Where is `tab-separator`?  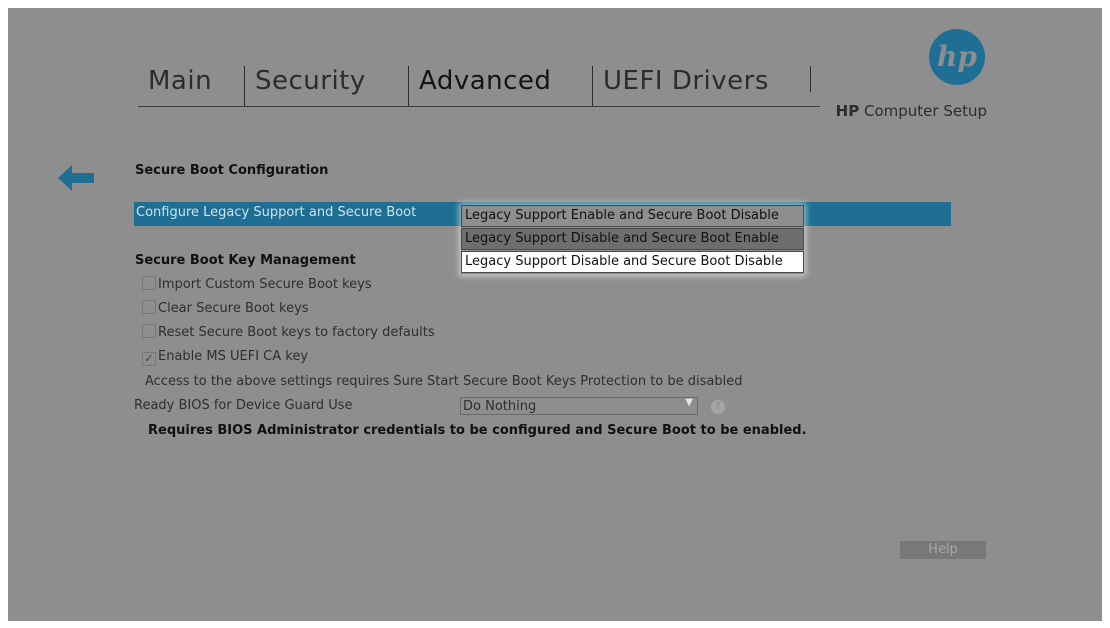 tab-separator is located at coordinates (810, 79).